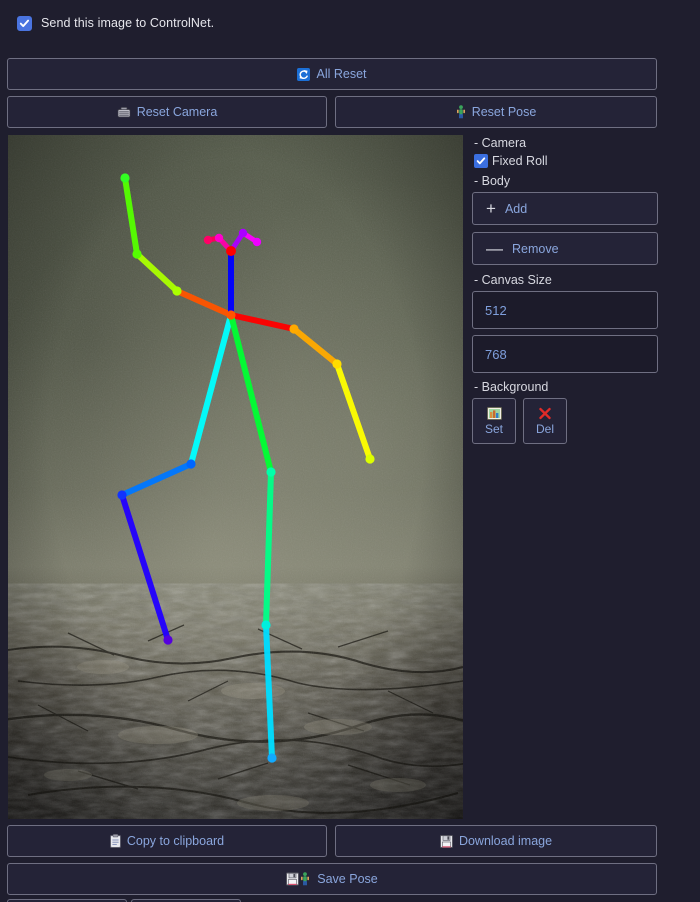 This screenshot has height=902, width=700. I want to click on plus-icon: +, so click(491, 208).